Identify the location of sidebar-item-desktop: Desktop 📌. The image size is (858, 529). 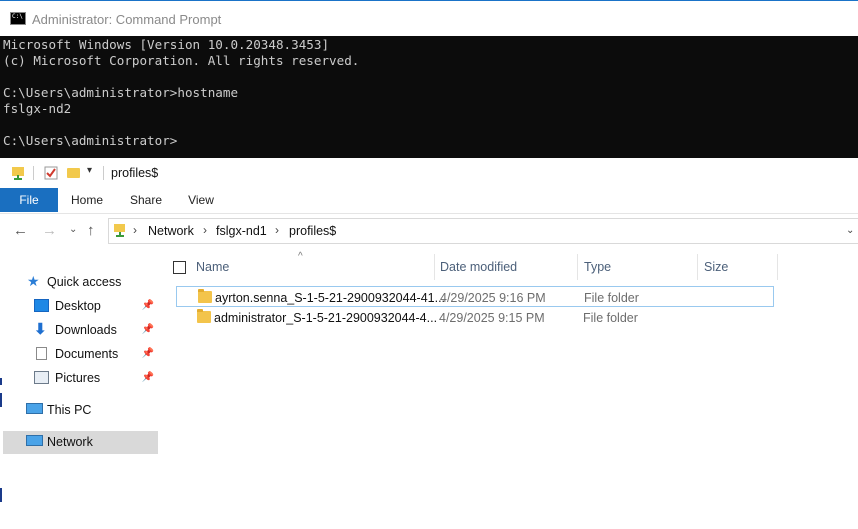
(80, 306).